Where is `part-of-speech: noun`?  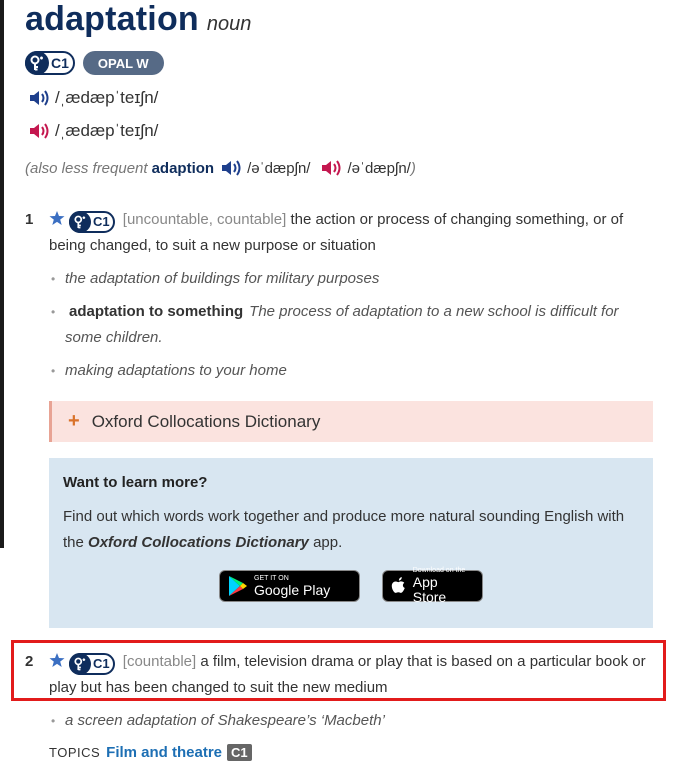
part-of-speech: noun is located at coordinates (229, 24).